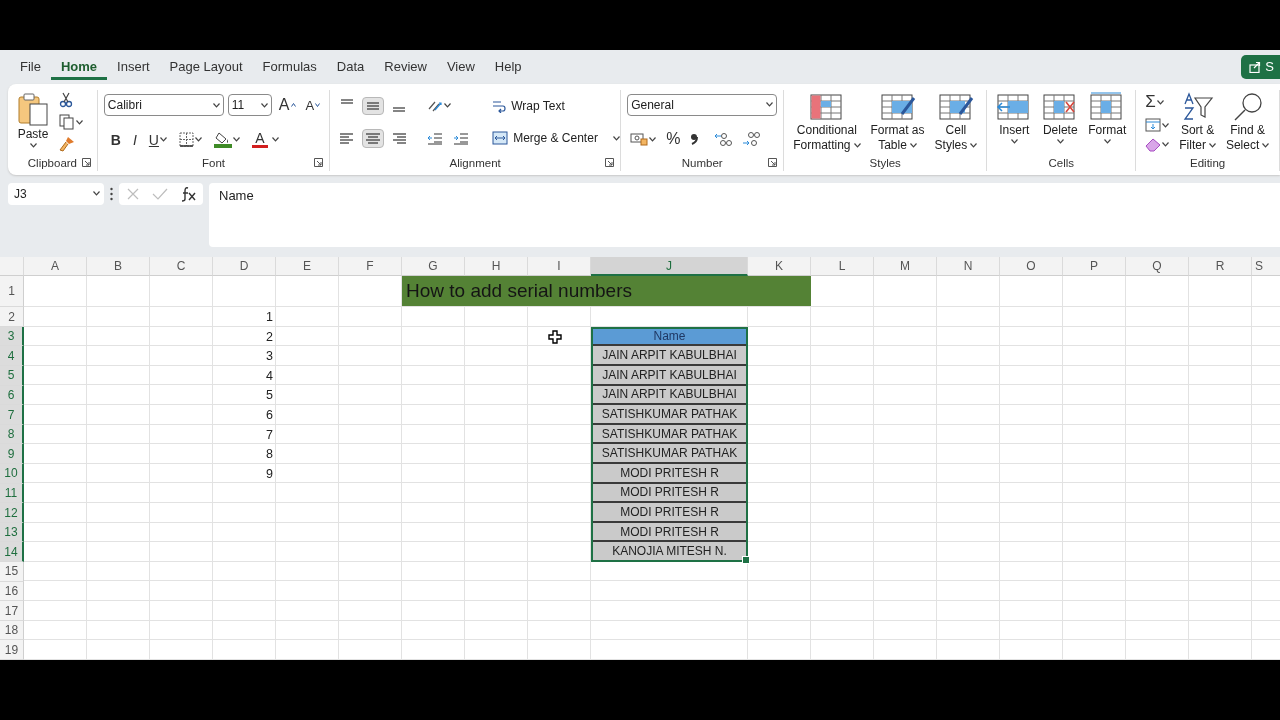 Image resolution: width=1280 pixels, height=720 pixels. What do you see at coordinates (33, 122) in the screenshot?
I see `paste-button: Paste` at bounding box center [33, 122].